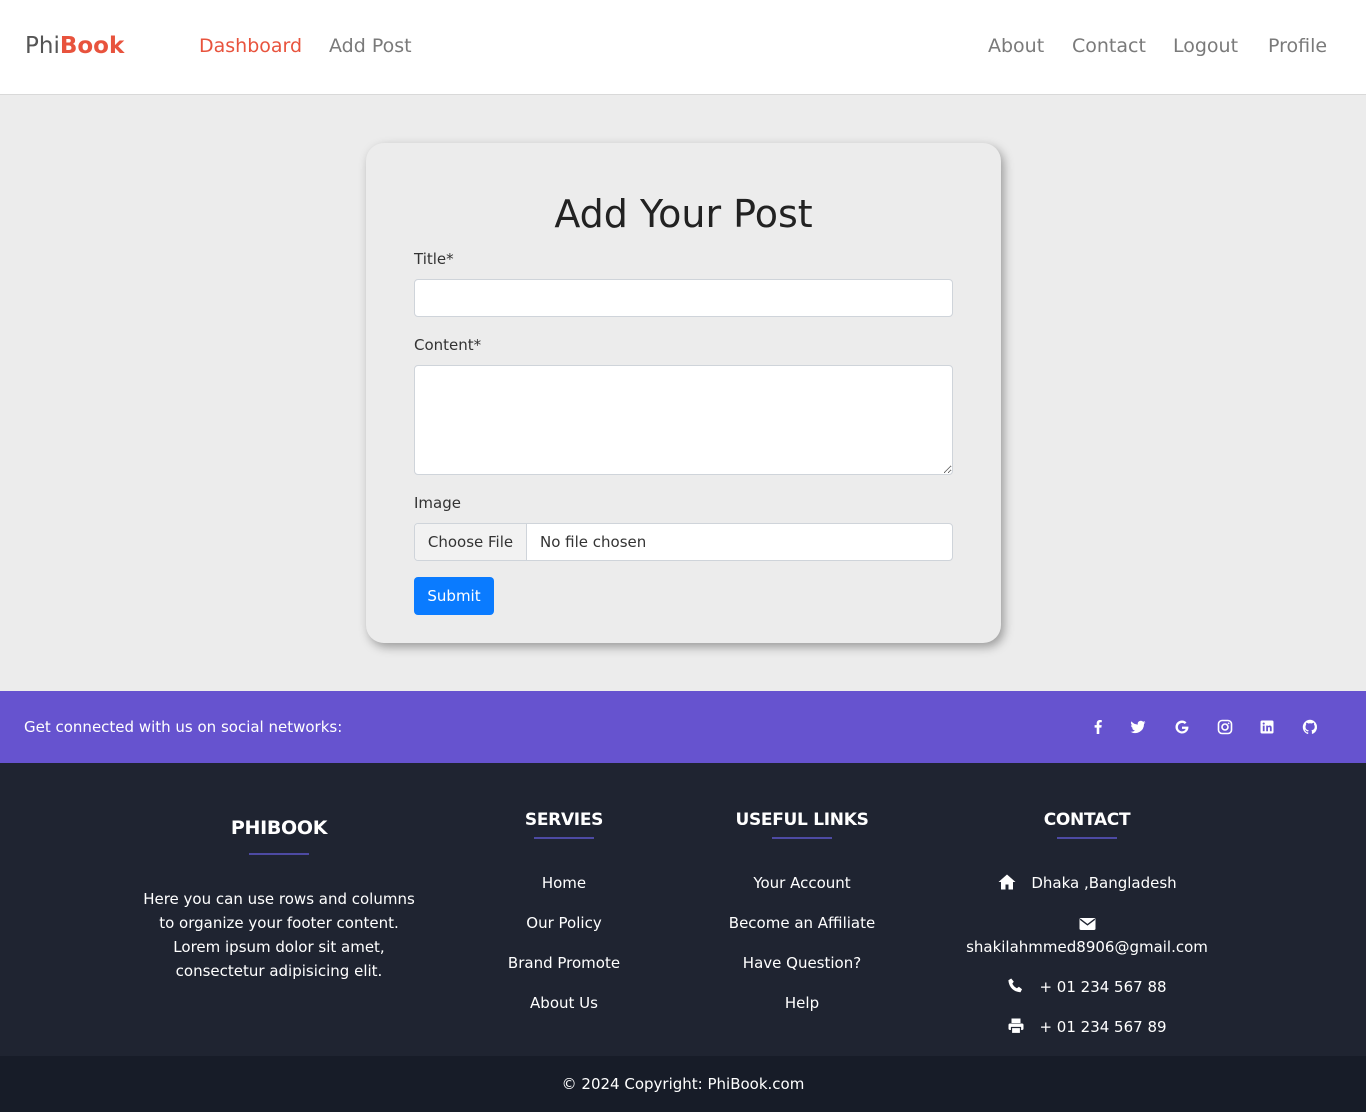 This screenshot has height=1112, width=1366. What do you see at coordinates (250, 46) in the screenshot?
I see `nav-dashboard: Dashboard` at bounding box center [250, 46].